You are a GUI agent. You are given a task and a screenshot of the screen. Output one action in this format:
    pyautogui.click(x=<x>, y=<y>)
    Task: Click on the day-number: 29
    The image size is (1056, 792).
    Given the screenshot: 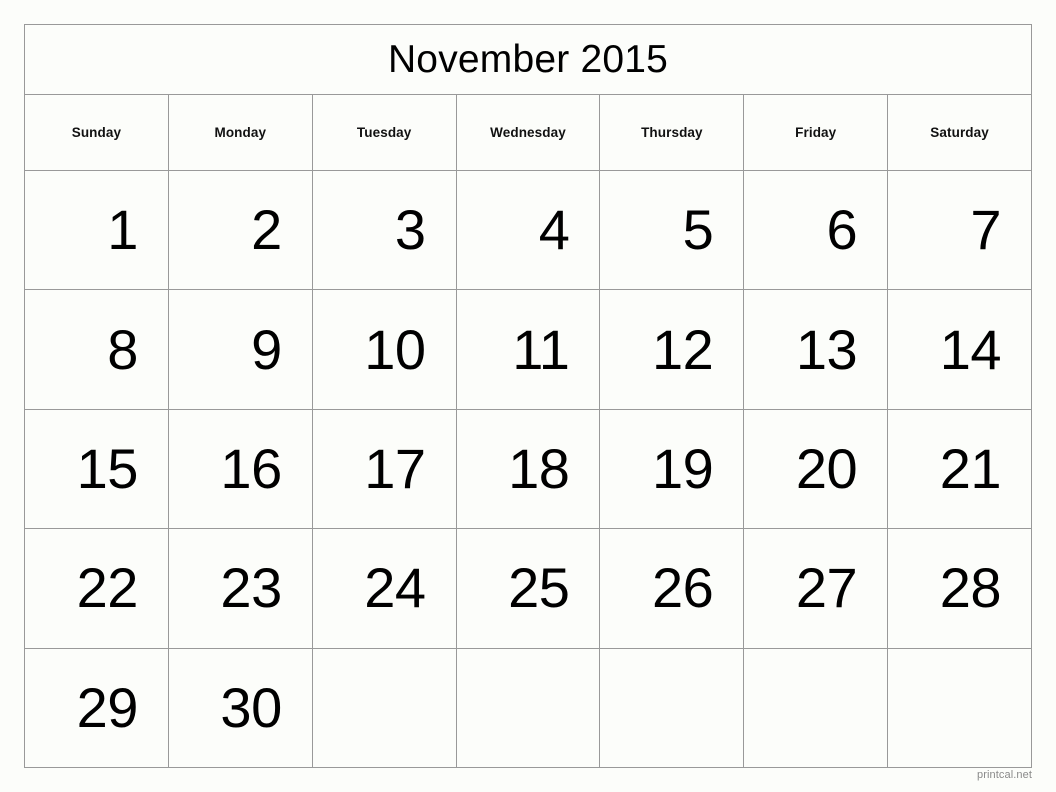 What is the action you would take?
    pyautogui.click(x=107, y=707)
    